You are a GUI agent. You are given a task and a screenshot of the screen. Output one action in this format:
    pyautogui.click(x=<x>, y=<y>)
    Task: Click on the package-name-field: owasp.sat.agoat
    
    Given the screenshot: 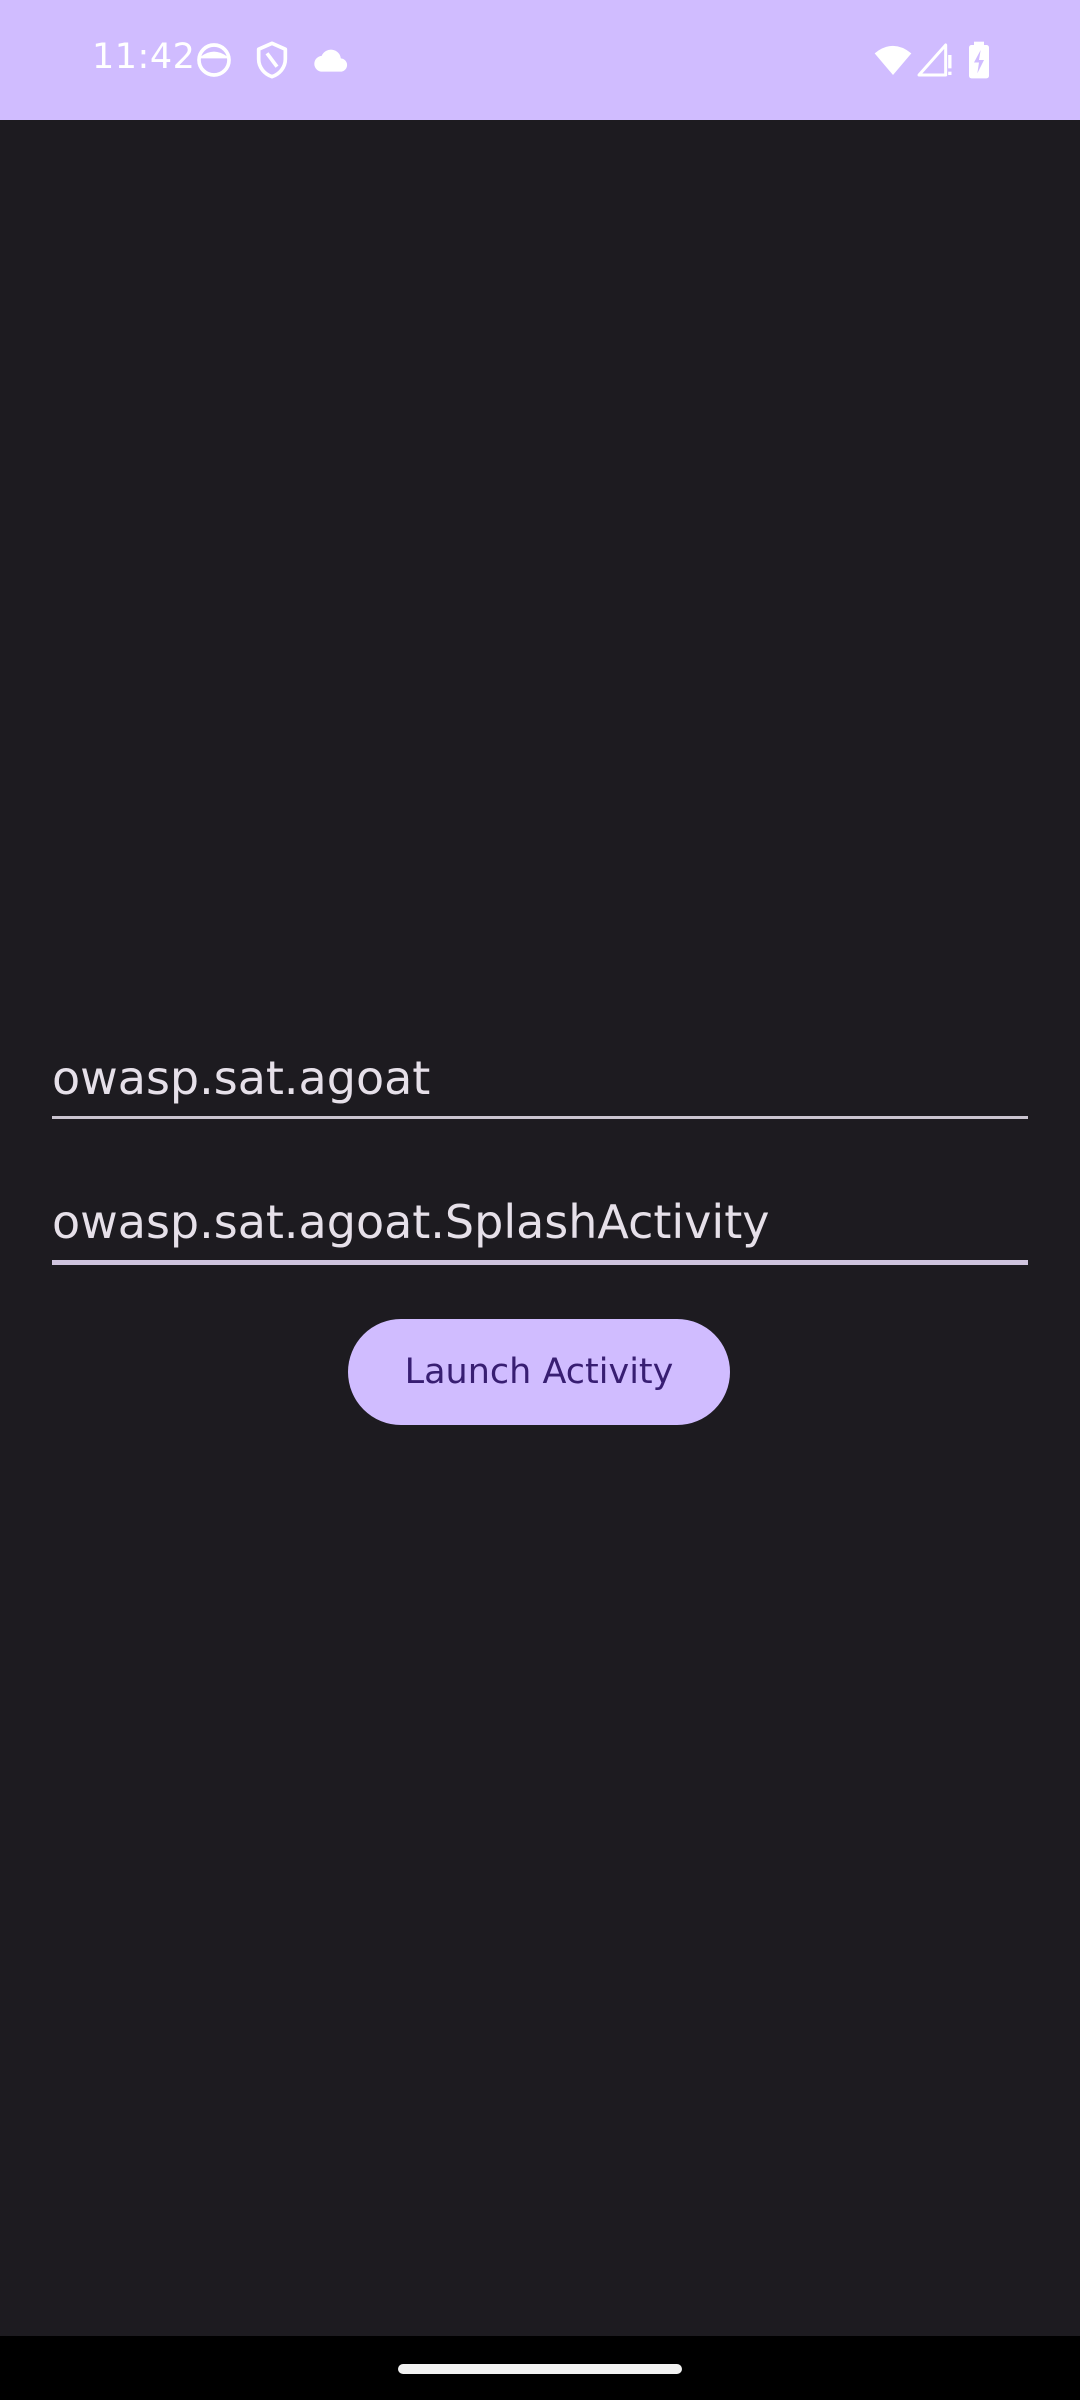 What is the action you would take?
    pyautogui.click(x=540, y=1085)
    